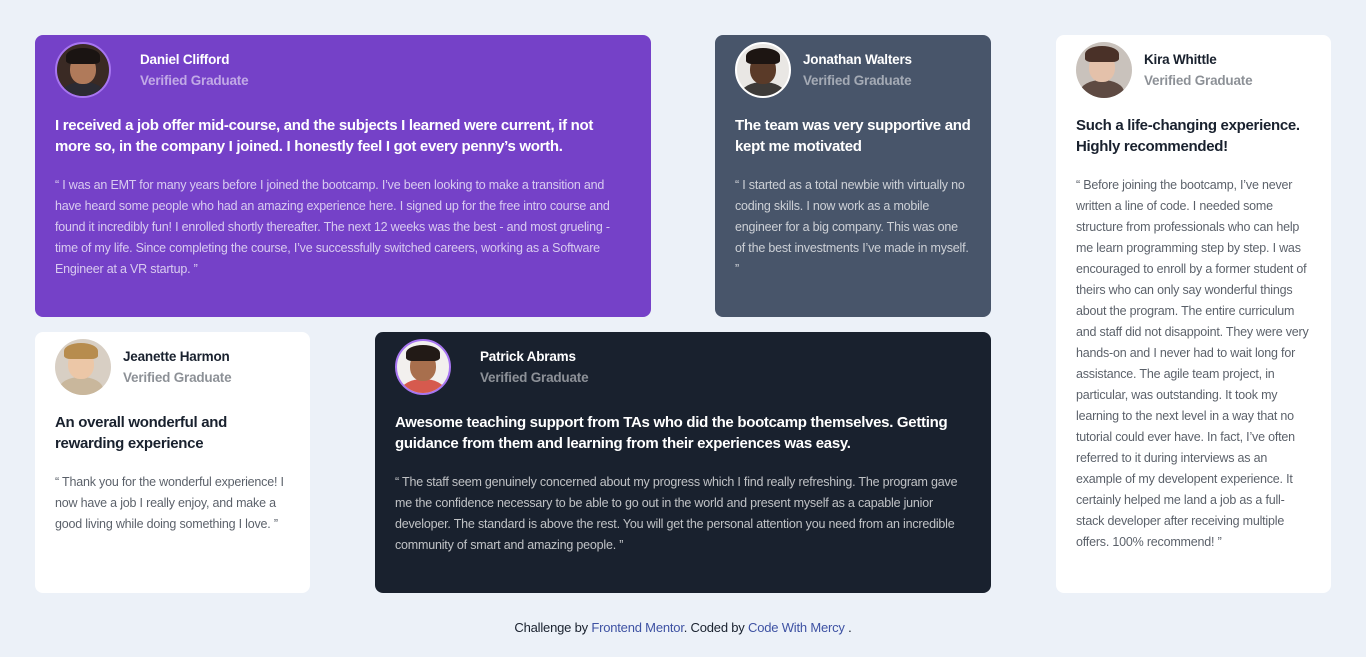  What do you see at coordinates (343, 70) in the screenshot?
I see `card-header: Daniel Clifford Verified Graduate` at bounding box center [343, 70].